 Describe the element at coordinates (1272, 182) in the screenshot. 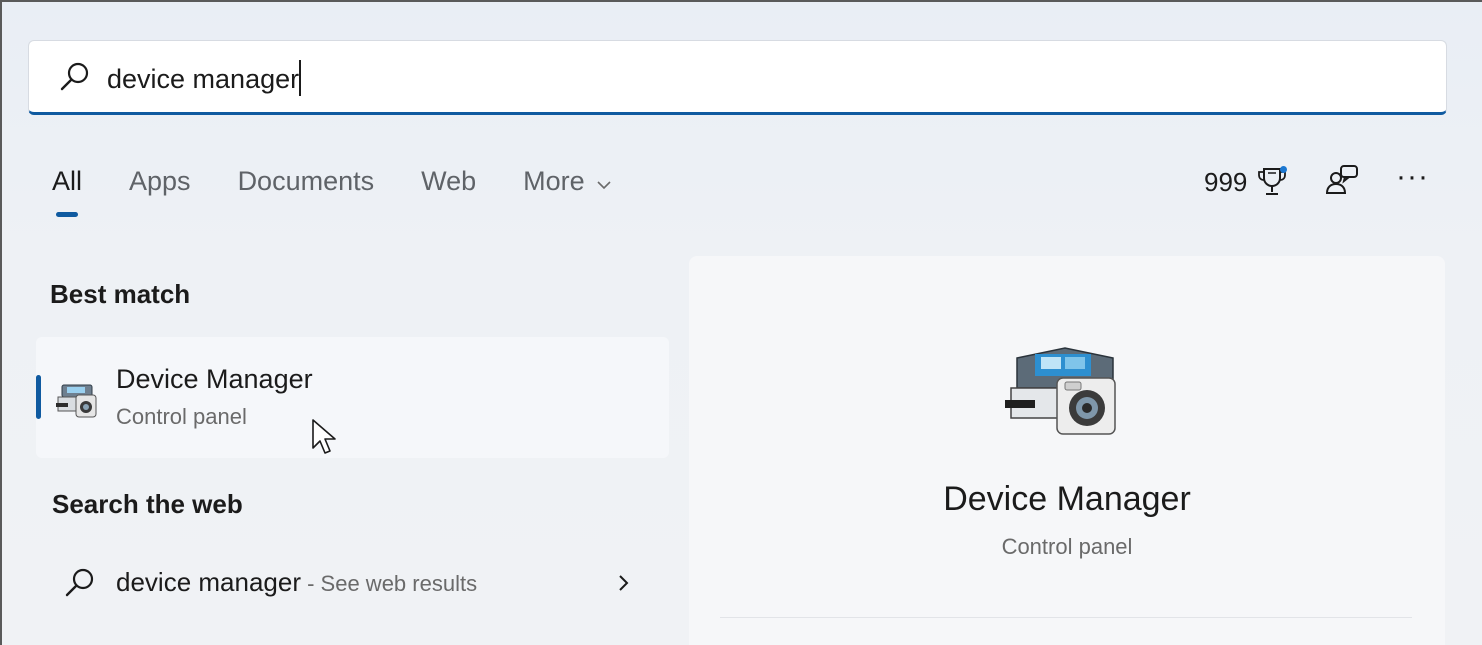

I see `trophy-icon` at that location.